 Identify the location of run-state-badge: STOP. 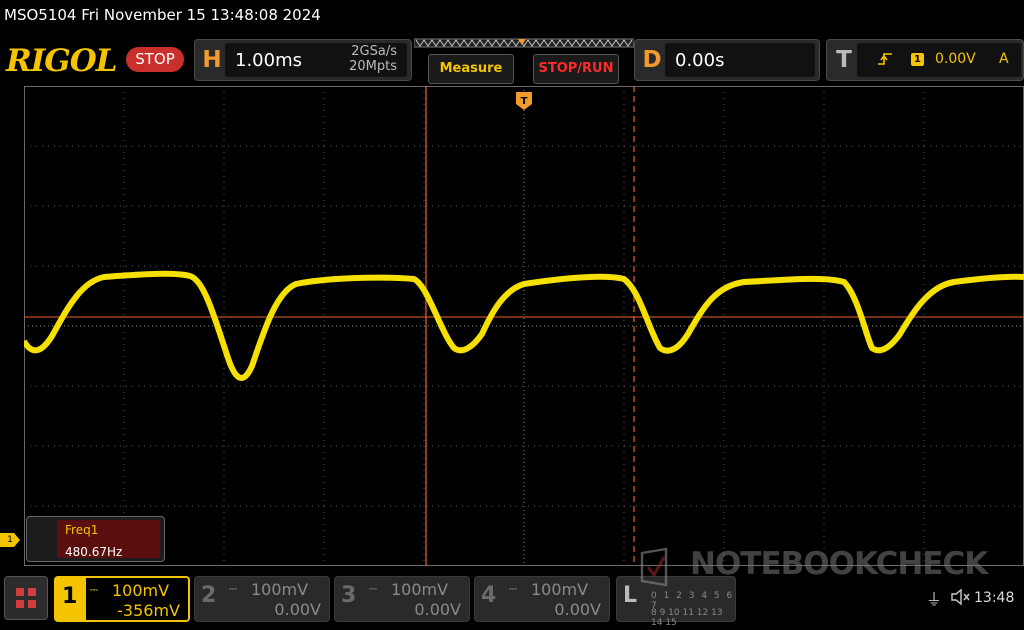
(155, 59).